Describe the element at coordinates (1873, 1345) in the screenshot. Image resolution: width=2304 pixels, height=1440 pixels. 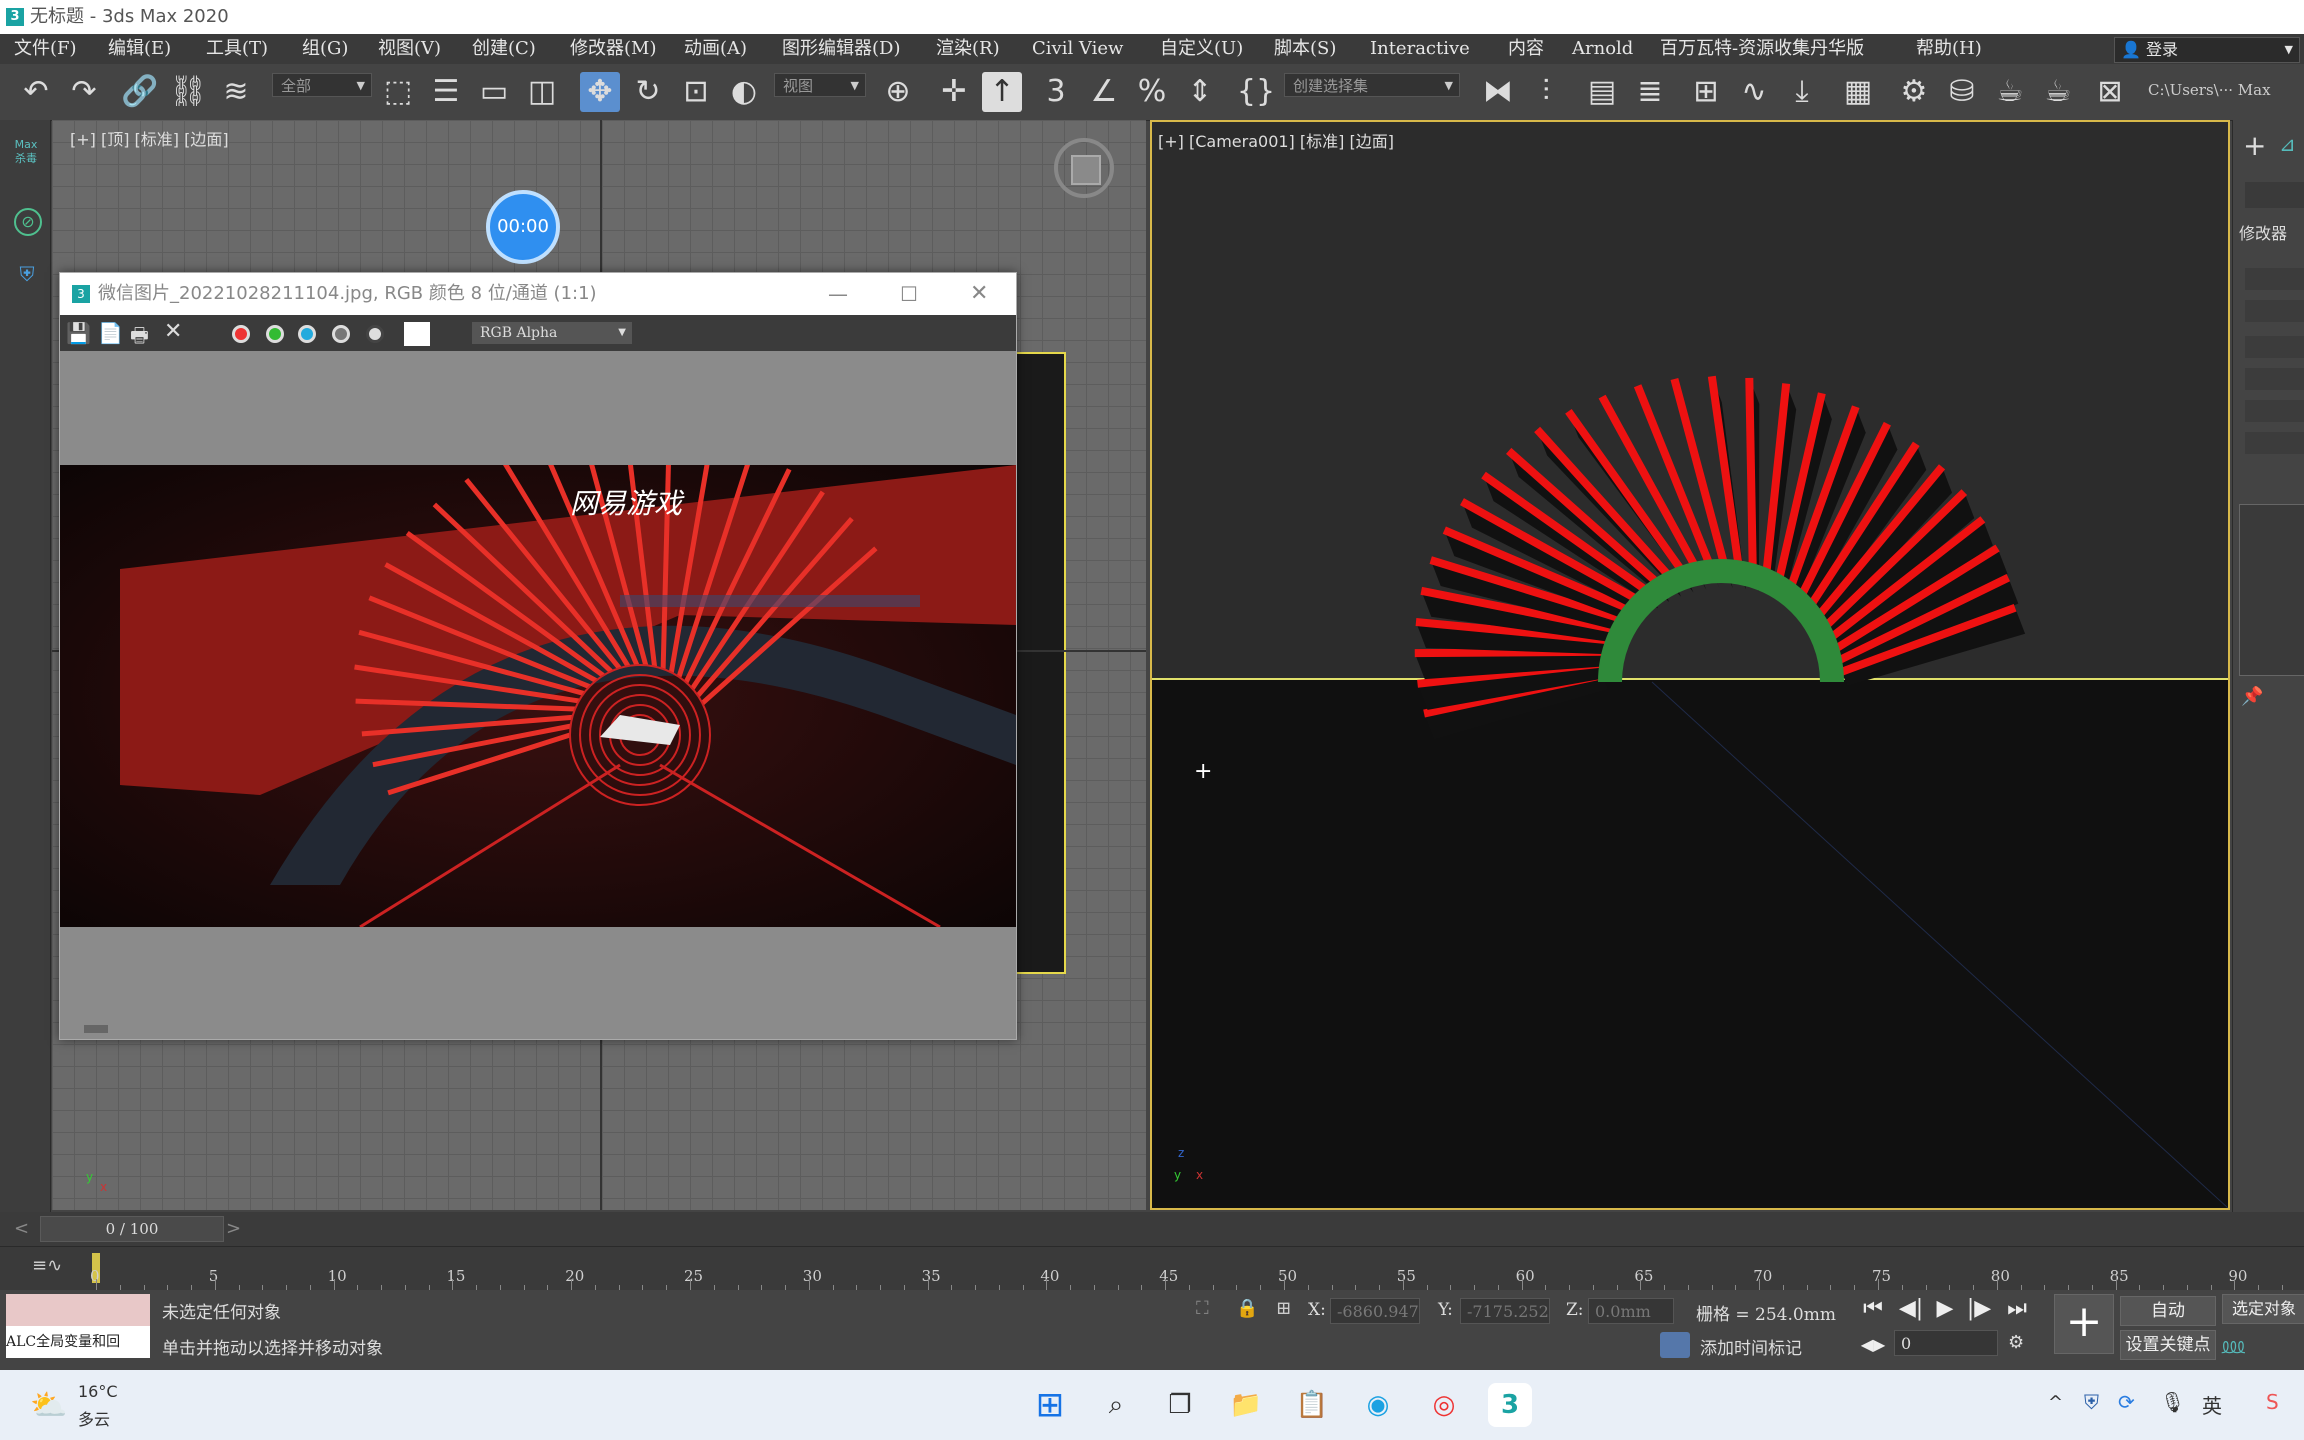
I see `key-mode-icon: ◀▶` at that location.